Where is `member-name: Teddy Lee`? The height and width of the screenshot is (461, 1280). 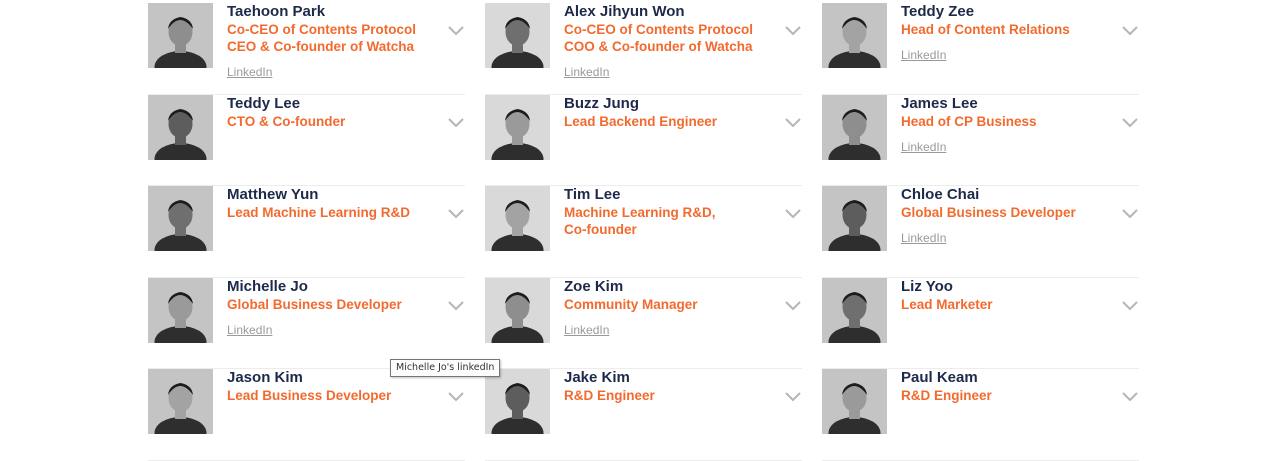 member-name: Teddy Lee is located at coordinates (264, 103).